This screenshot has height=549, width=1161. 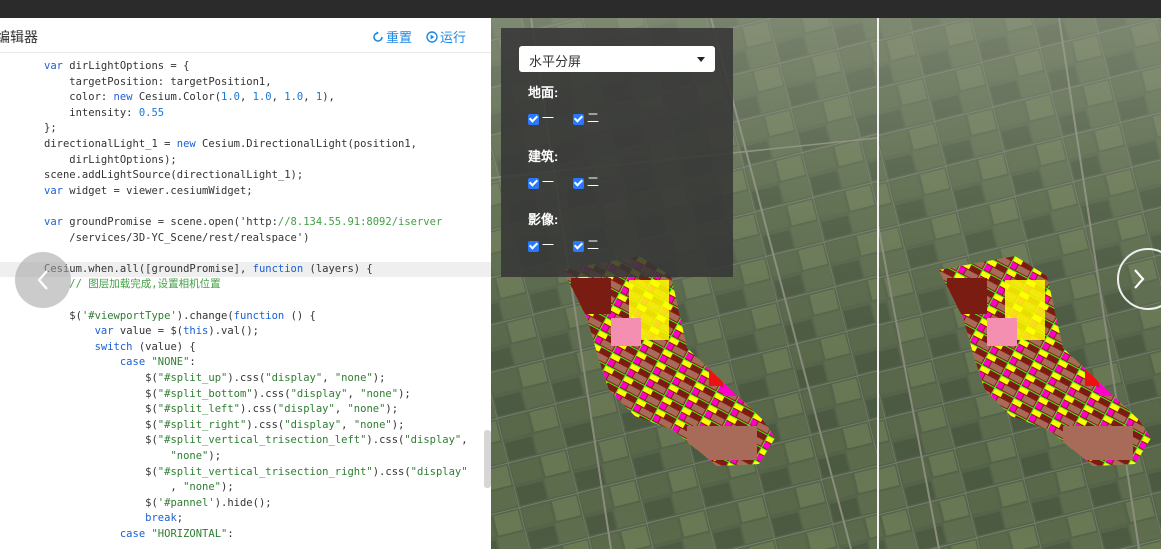 I want to click on layer-control-panel: 水平分屏 地面: 一 二 建筑: 一 二 影像: 一 二, so click(x=617, y=152).